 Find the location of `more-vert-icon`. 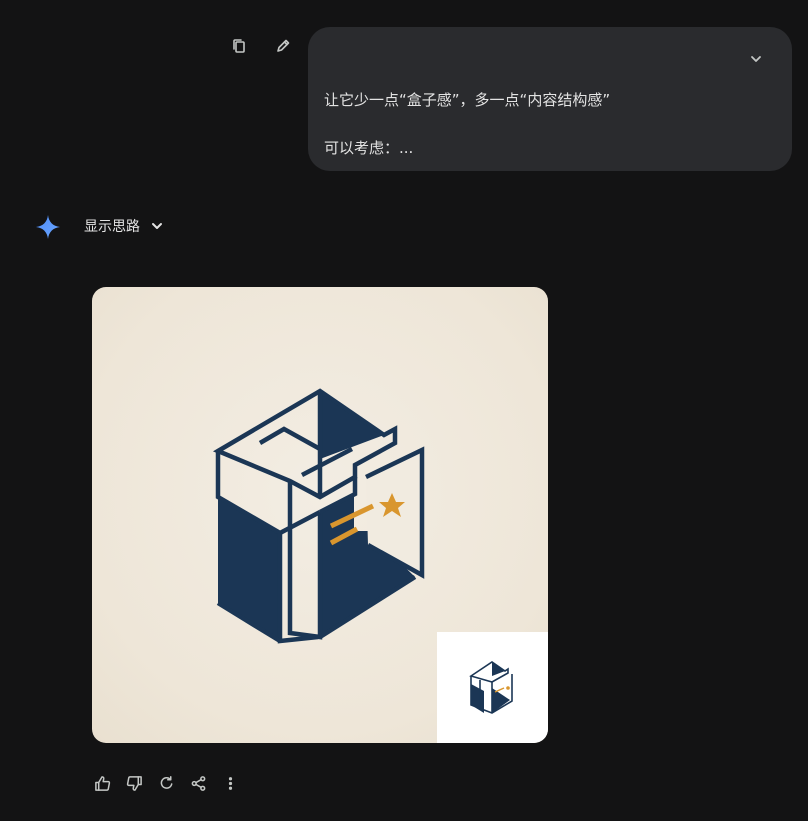

more-vert-icon is located at coordinates (230, 783).